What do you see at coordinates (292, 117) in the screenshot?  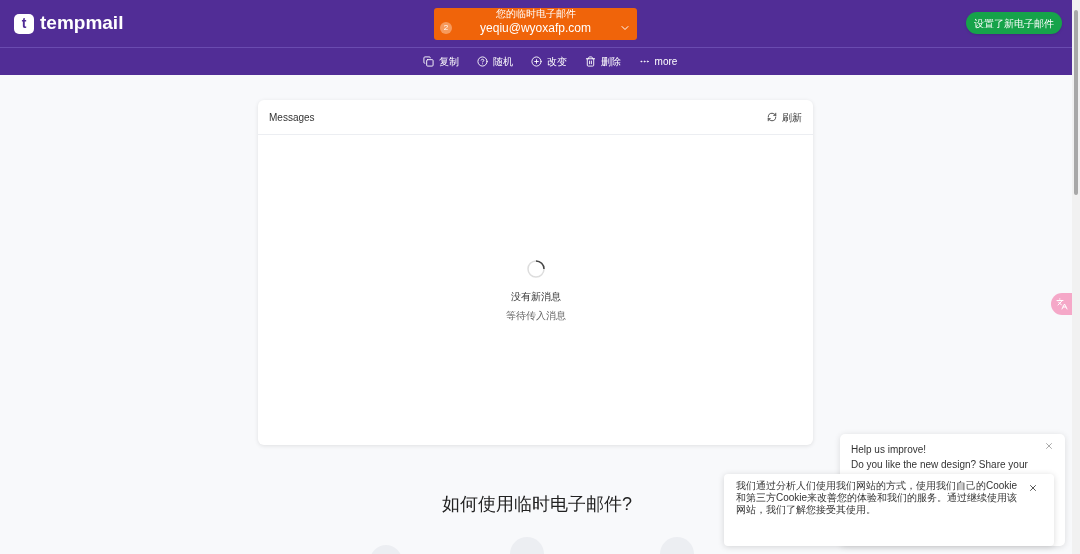 I see `card-title: Messages` at bounding box center [292, 117].